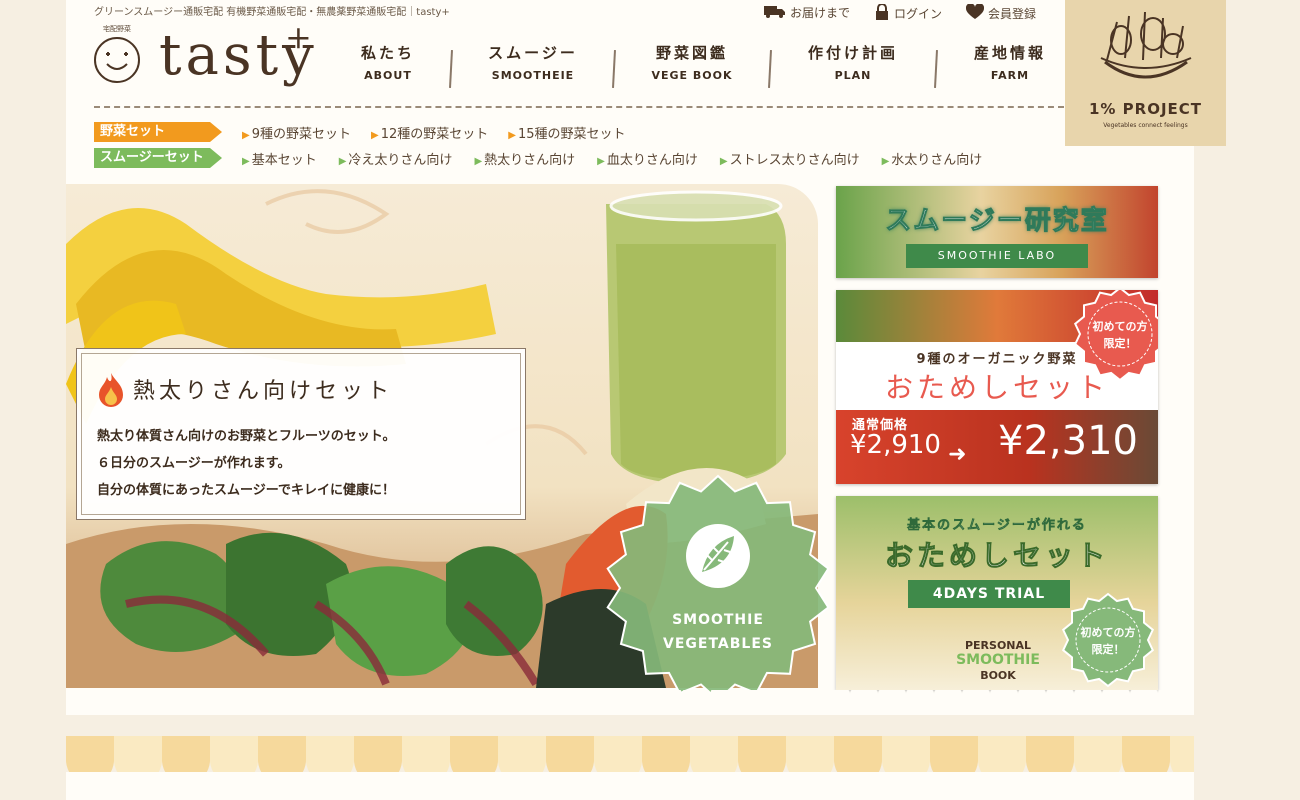 Image resolution: width=1300 pixels, height=800 pixels. What do you see at coordinates (997, 221) in the screenshot?
I see `smoothie-labo-title: スムージー研究室` at bounding box center [997, 221].